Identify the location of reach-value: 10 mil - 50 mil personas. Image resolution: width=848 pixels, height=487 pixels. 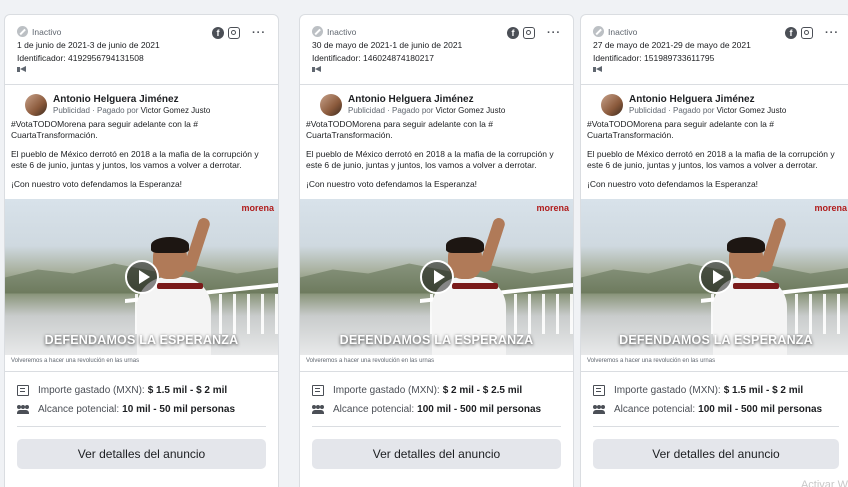
(178, 409).